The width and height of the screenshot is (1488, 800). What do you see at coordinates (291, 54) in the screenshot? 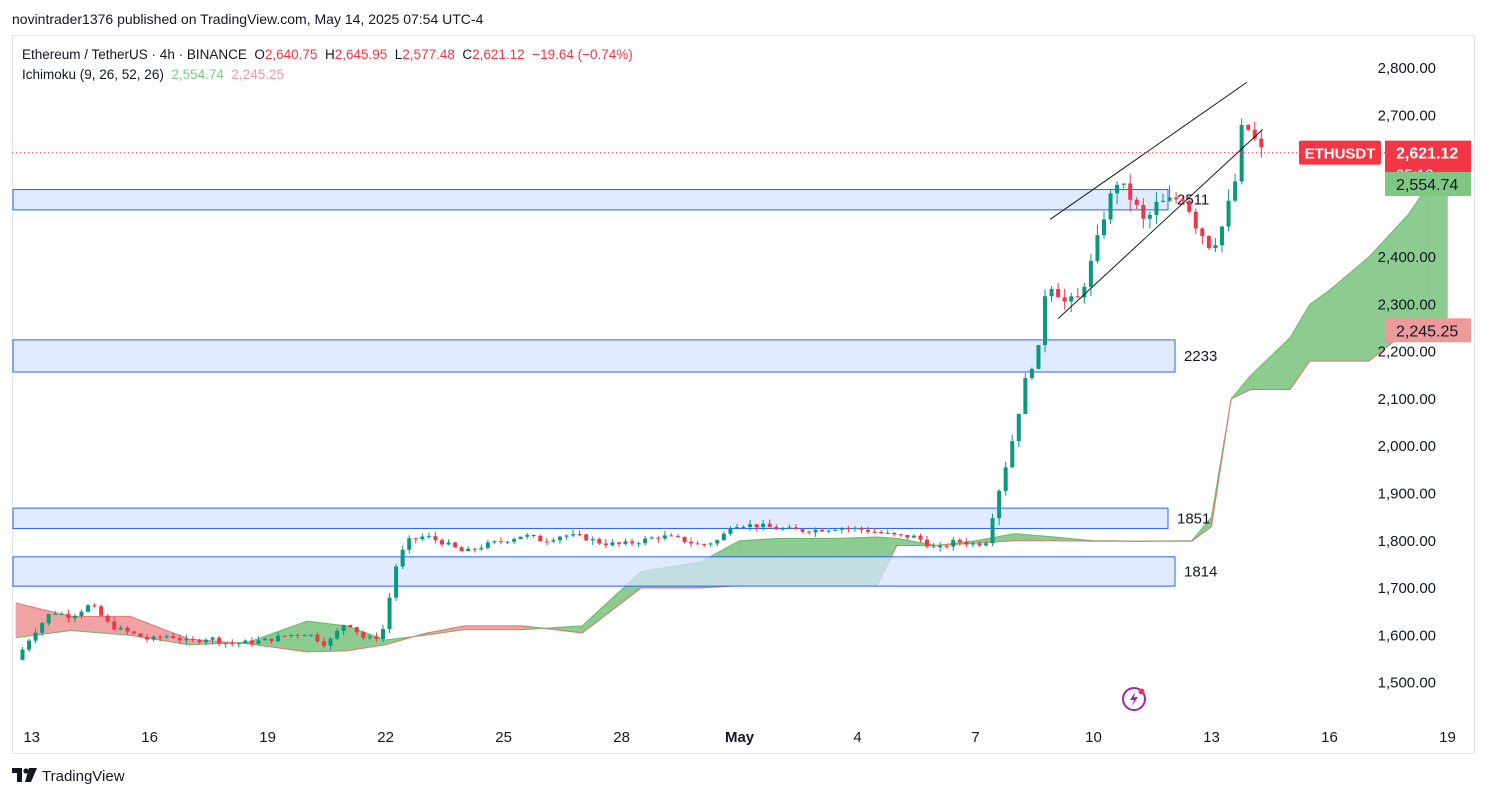
I see `open-value: 2,640.75` at bounding box center [291, 54].